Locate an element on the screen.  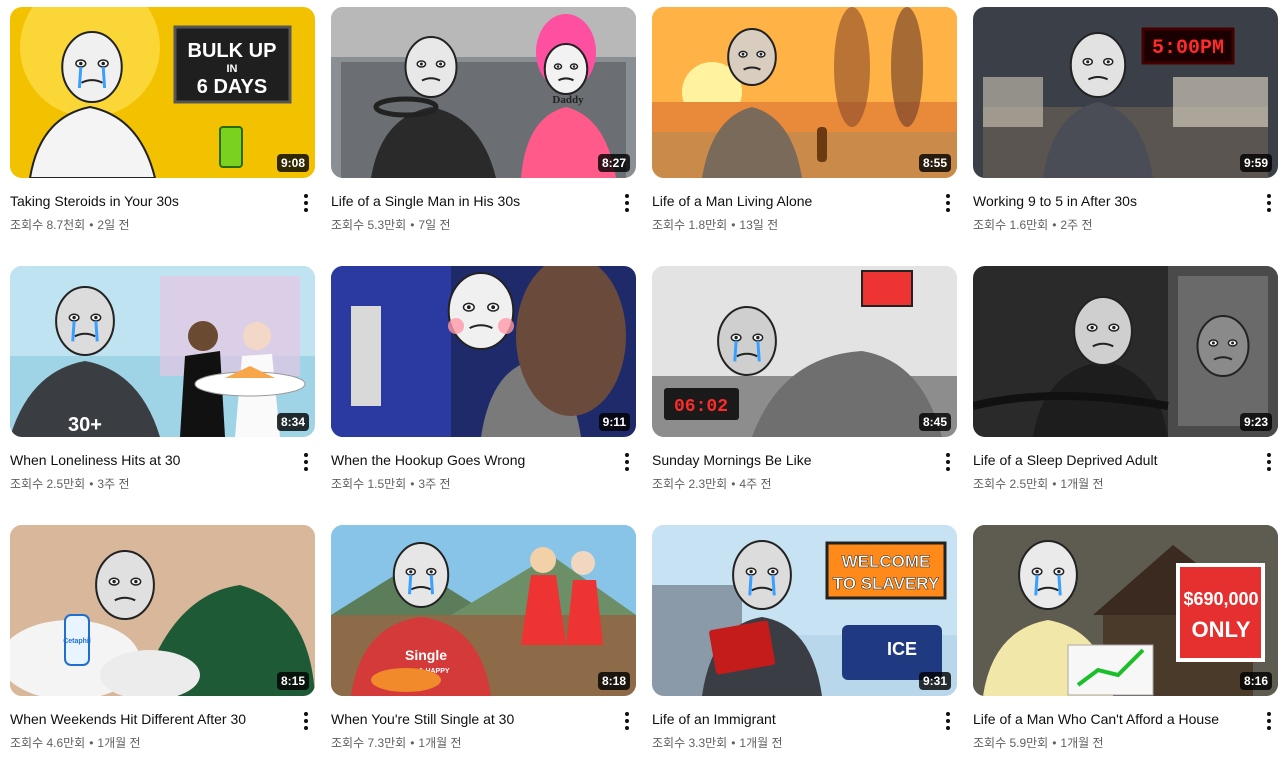
video-duration: 8:16 is located at coordinates (1255, 681).